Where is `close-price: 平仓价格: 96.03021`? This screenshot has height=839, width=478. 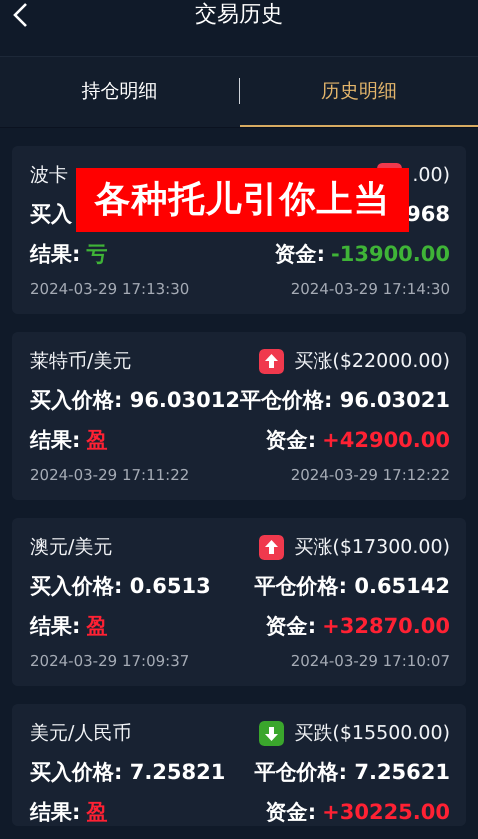
close-price: 平仓价格: 96.03021 is located at coordinates (345, 400).